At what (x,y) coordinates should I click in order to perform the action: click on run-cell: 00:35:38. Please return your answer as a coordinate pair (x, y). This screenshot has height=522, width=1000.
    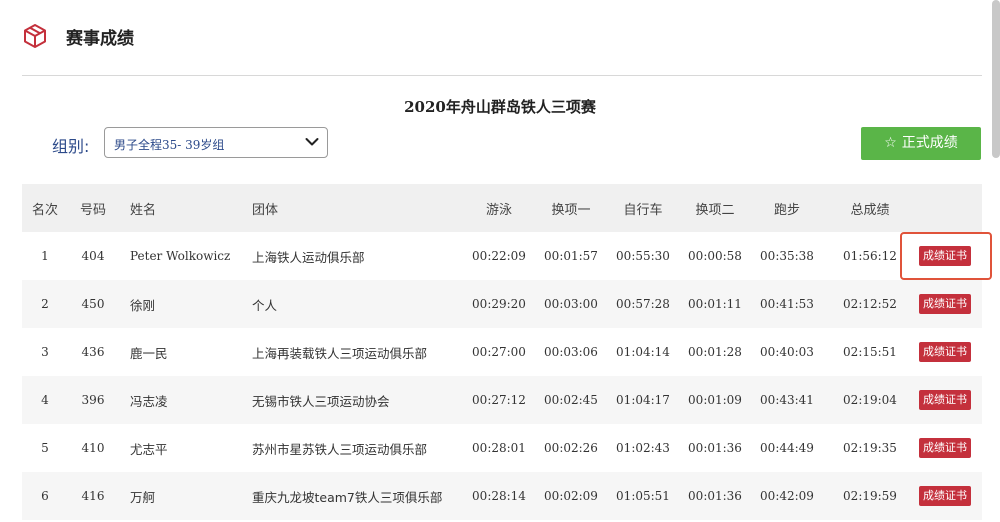
    Looking at the image, I should click on (787, 256).